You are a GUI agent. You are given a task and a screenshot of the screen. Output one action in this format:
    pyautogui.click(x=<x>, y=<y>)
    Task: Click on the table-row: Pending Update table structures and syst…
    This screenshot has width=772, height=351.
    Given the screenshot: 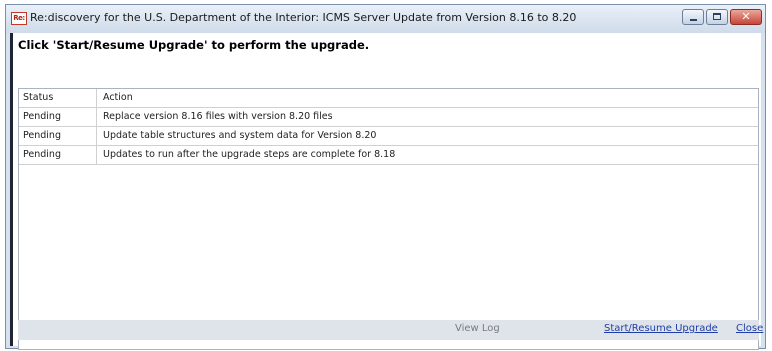 What is the action you would take?
    pyautogui.click(x=388, y=136)
    